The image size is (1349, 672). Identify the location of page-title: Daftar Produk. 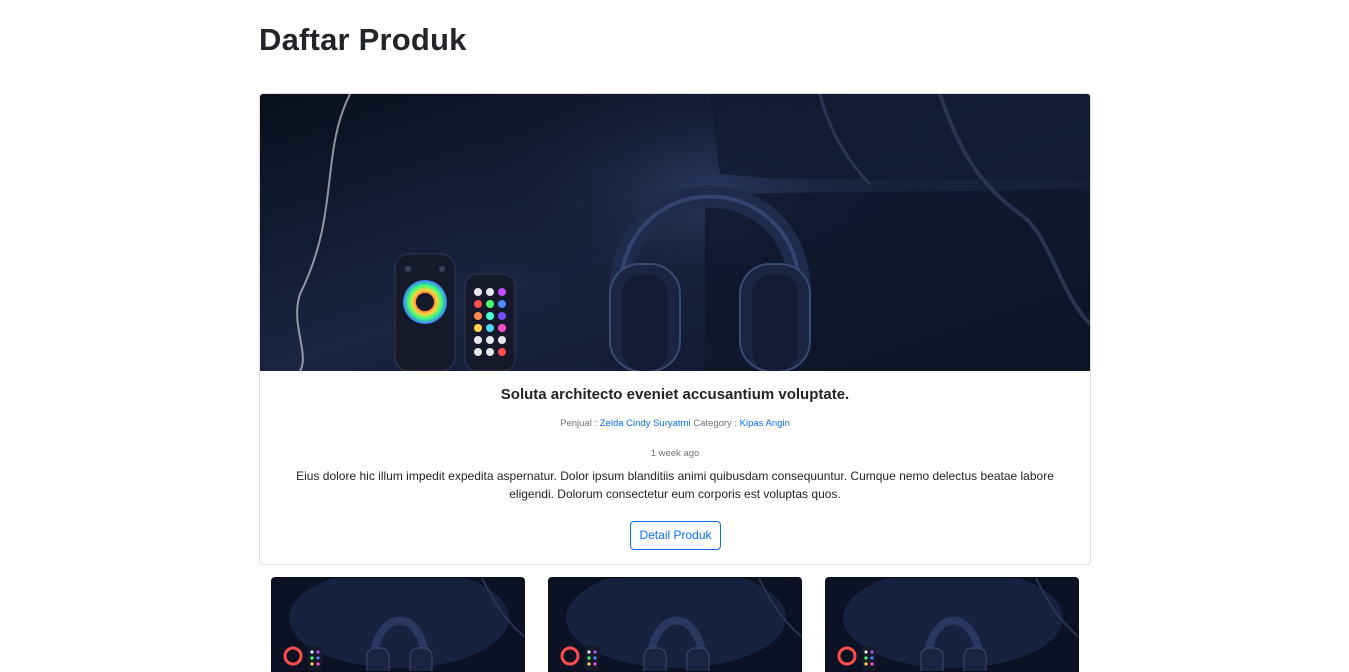
(363, 39).